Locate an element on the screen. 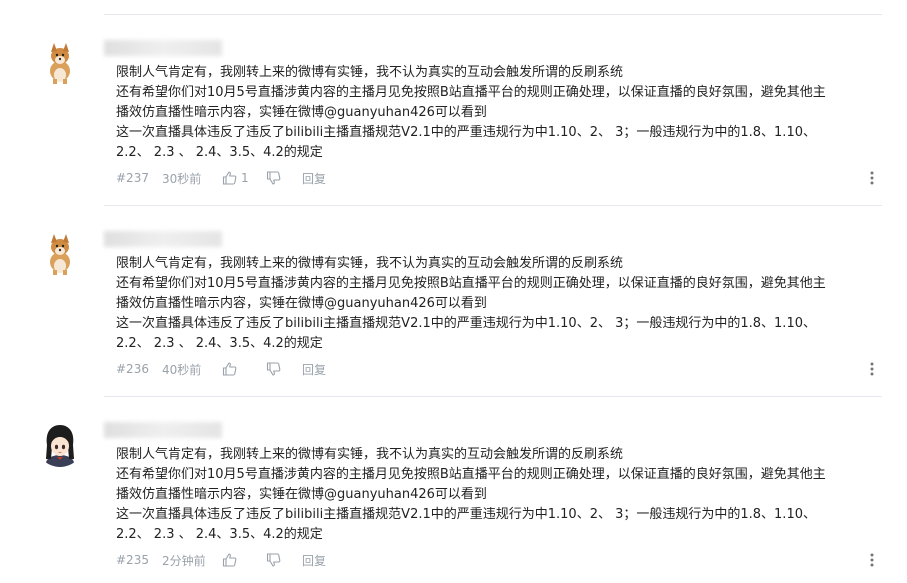 The width and height of the screenshot is (907, 583). comment-meta: #236 40秒前 回复 is located at coordinates (221, 369).